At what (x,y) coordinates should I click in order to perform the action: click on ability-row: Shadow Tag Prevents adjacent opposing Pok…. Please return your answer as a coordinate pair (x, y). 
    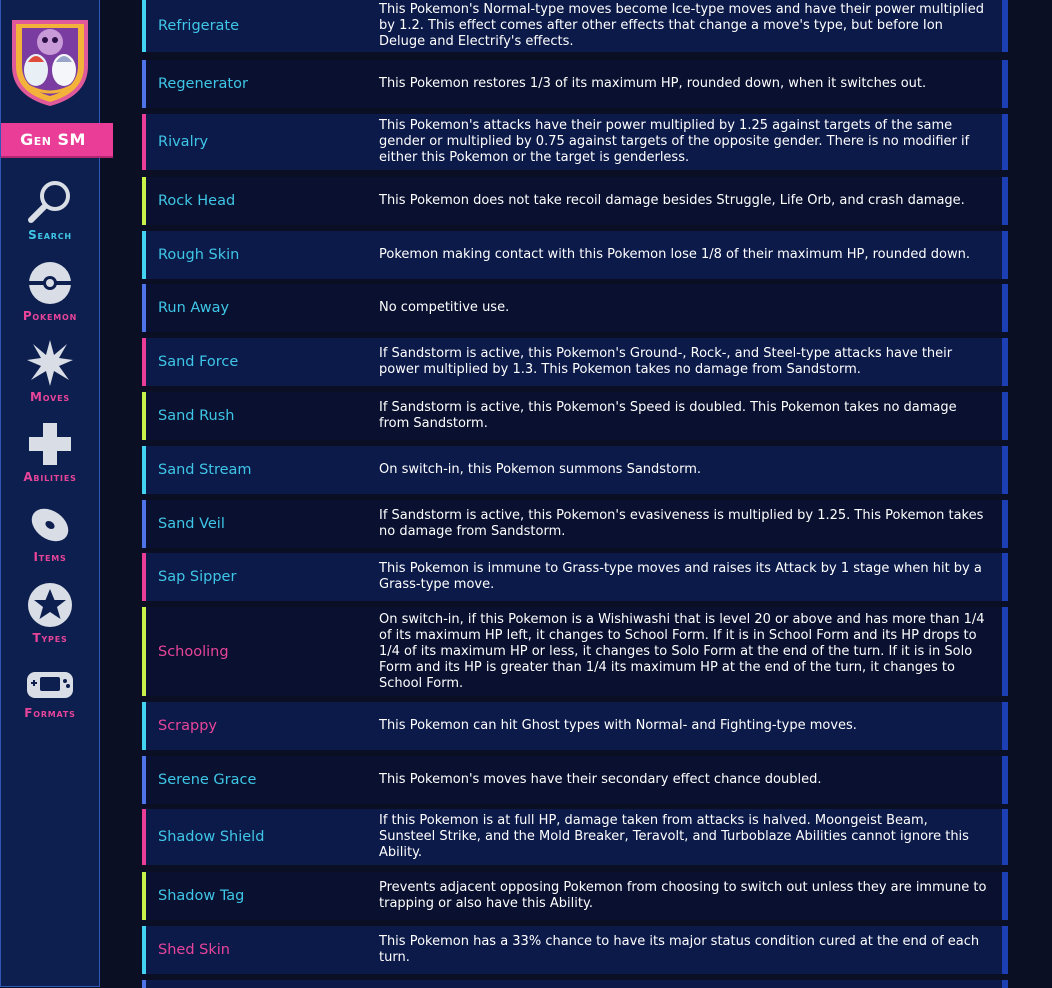
    Looking at the image, I should click on (575, 896).